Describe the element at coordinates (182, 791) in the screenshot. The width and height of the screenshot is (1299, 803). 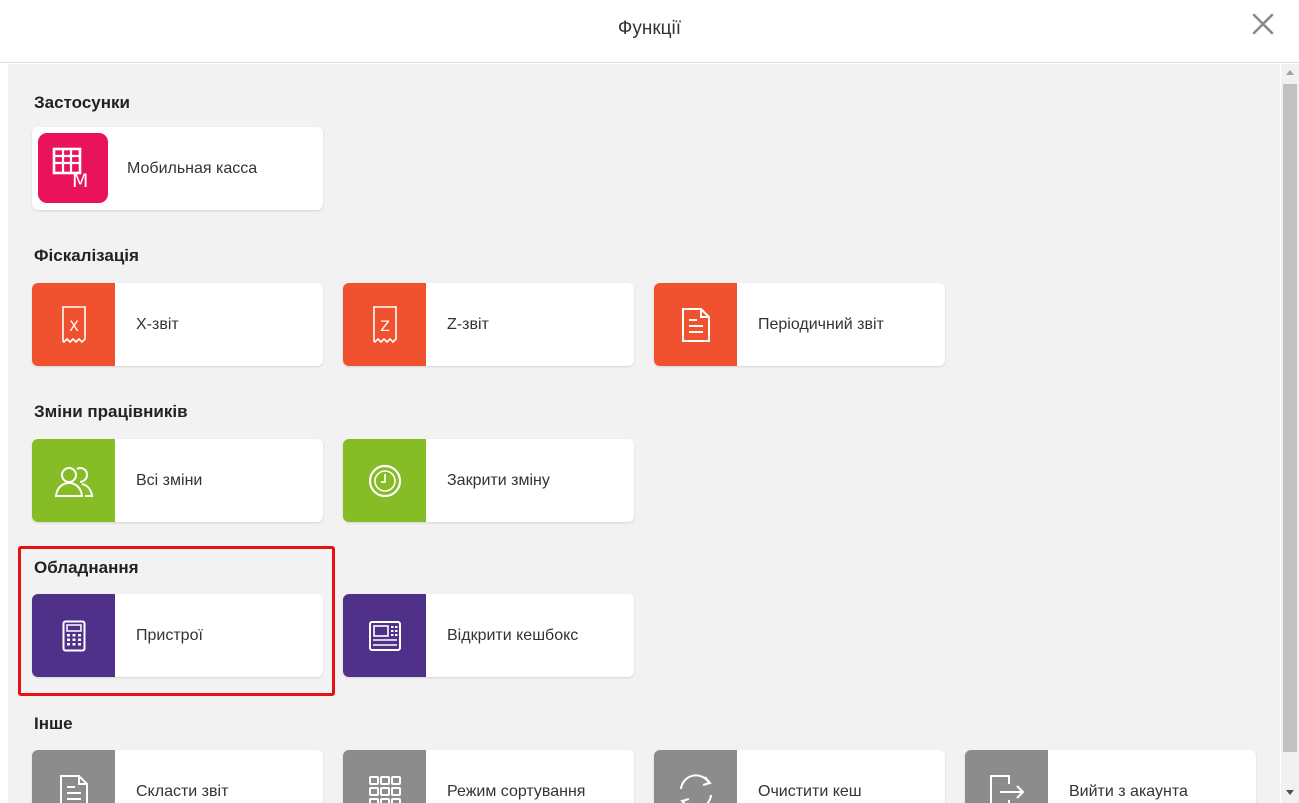
I see `tile-label: Скласти звіт` at that location.